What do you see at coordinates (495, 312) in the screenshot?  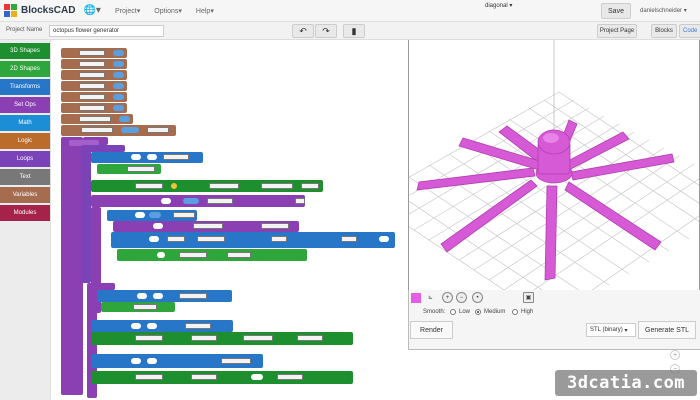 I see `smooth-medium-label: Medium` at bounding box center [495, 312].